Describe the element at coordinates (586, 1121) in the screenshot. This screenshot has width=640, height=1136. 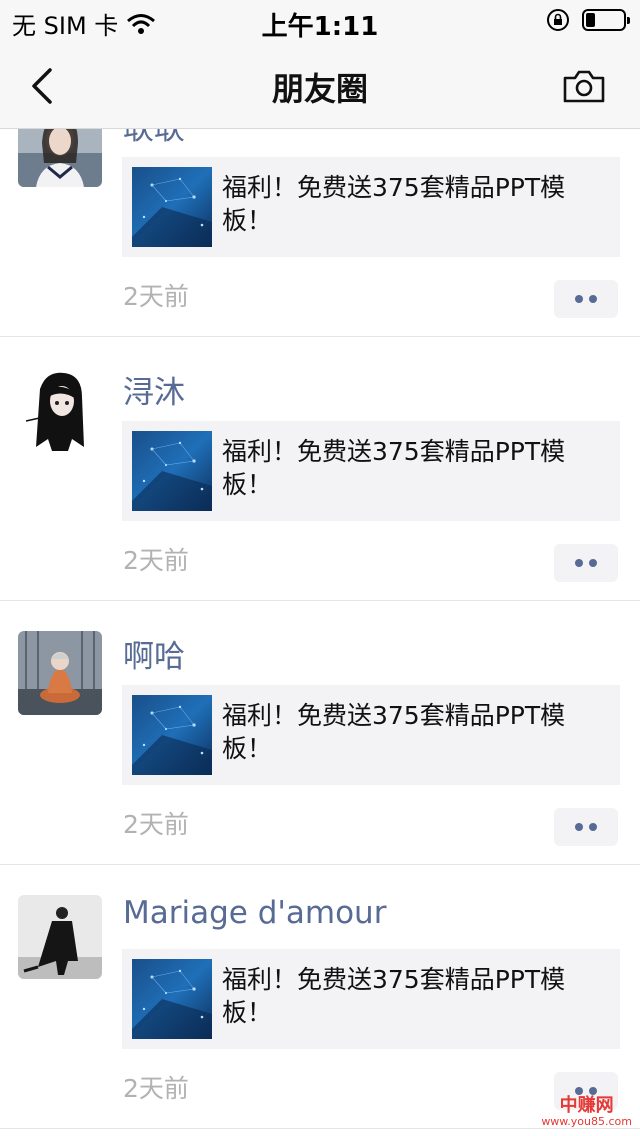
I see `watermark-url: www.you85.com` at that location.